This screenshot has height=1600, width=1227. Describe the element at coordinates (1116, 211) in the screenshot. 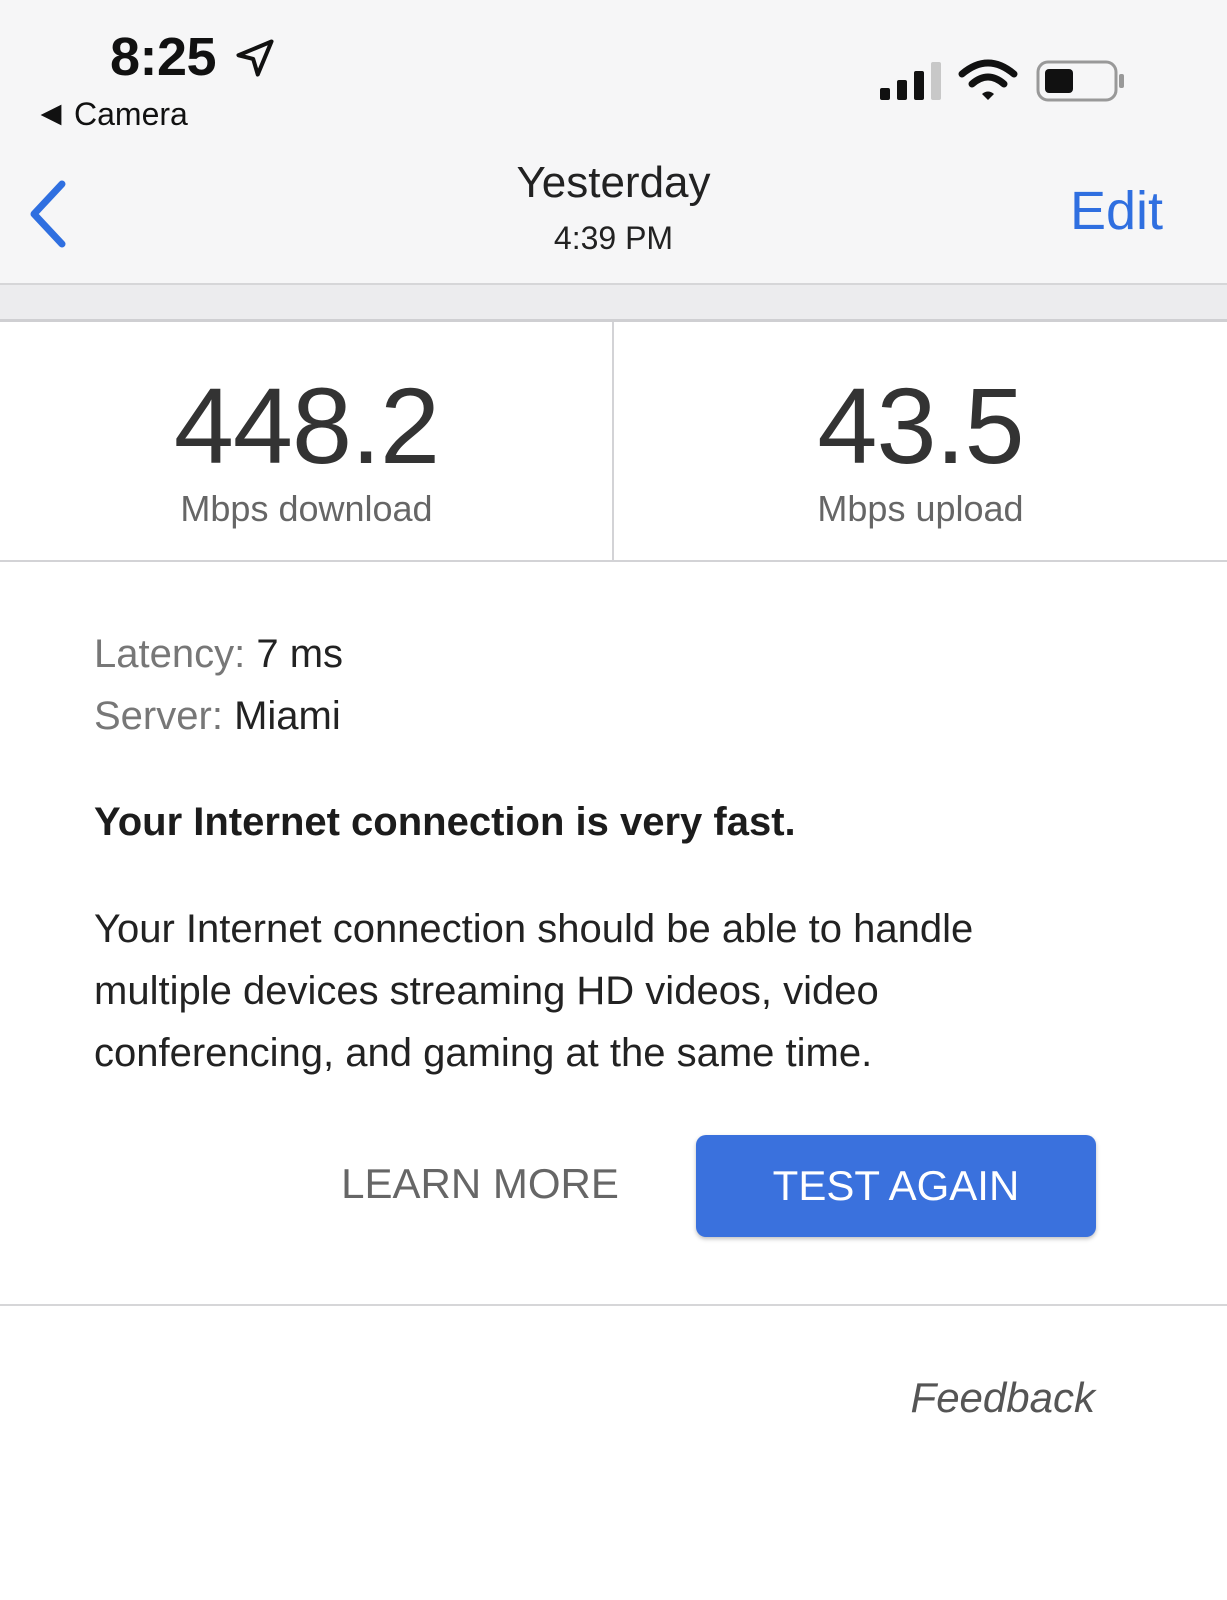

I see `edit-button: Edit` at that location.